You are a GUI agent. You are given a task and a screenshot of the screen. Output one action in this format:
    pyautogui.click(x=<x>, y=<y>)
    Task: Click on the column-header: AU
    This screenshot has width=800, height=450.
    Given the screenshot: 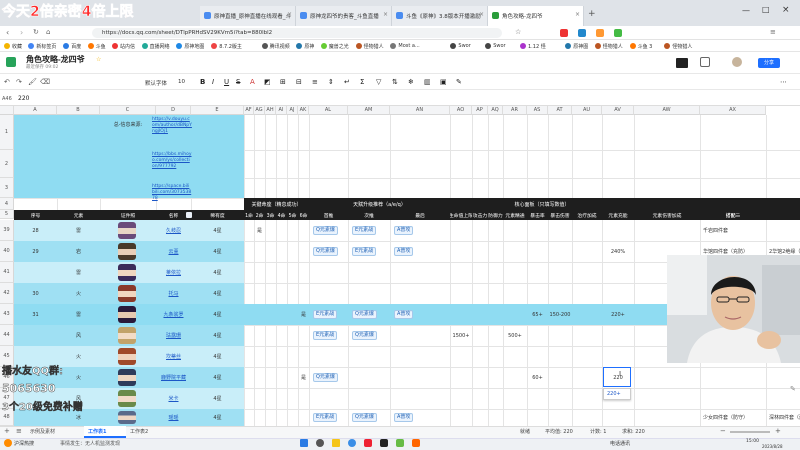 What is the action you would take?
    pyautogui.click(x=587, y=110)
    